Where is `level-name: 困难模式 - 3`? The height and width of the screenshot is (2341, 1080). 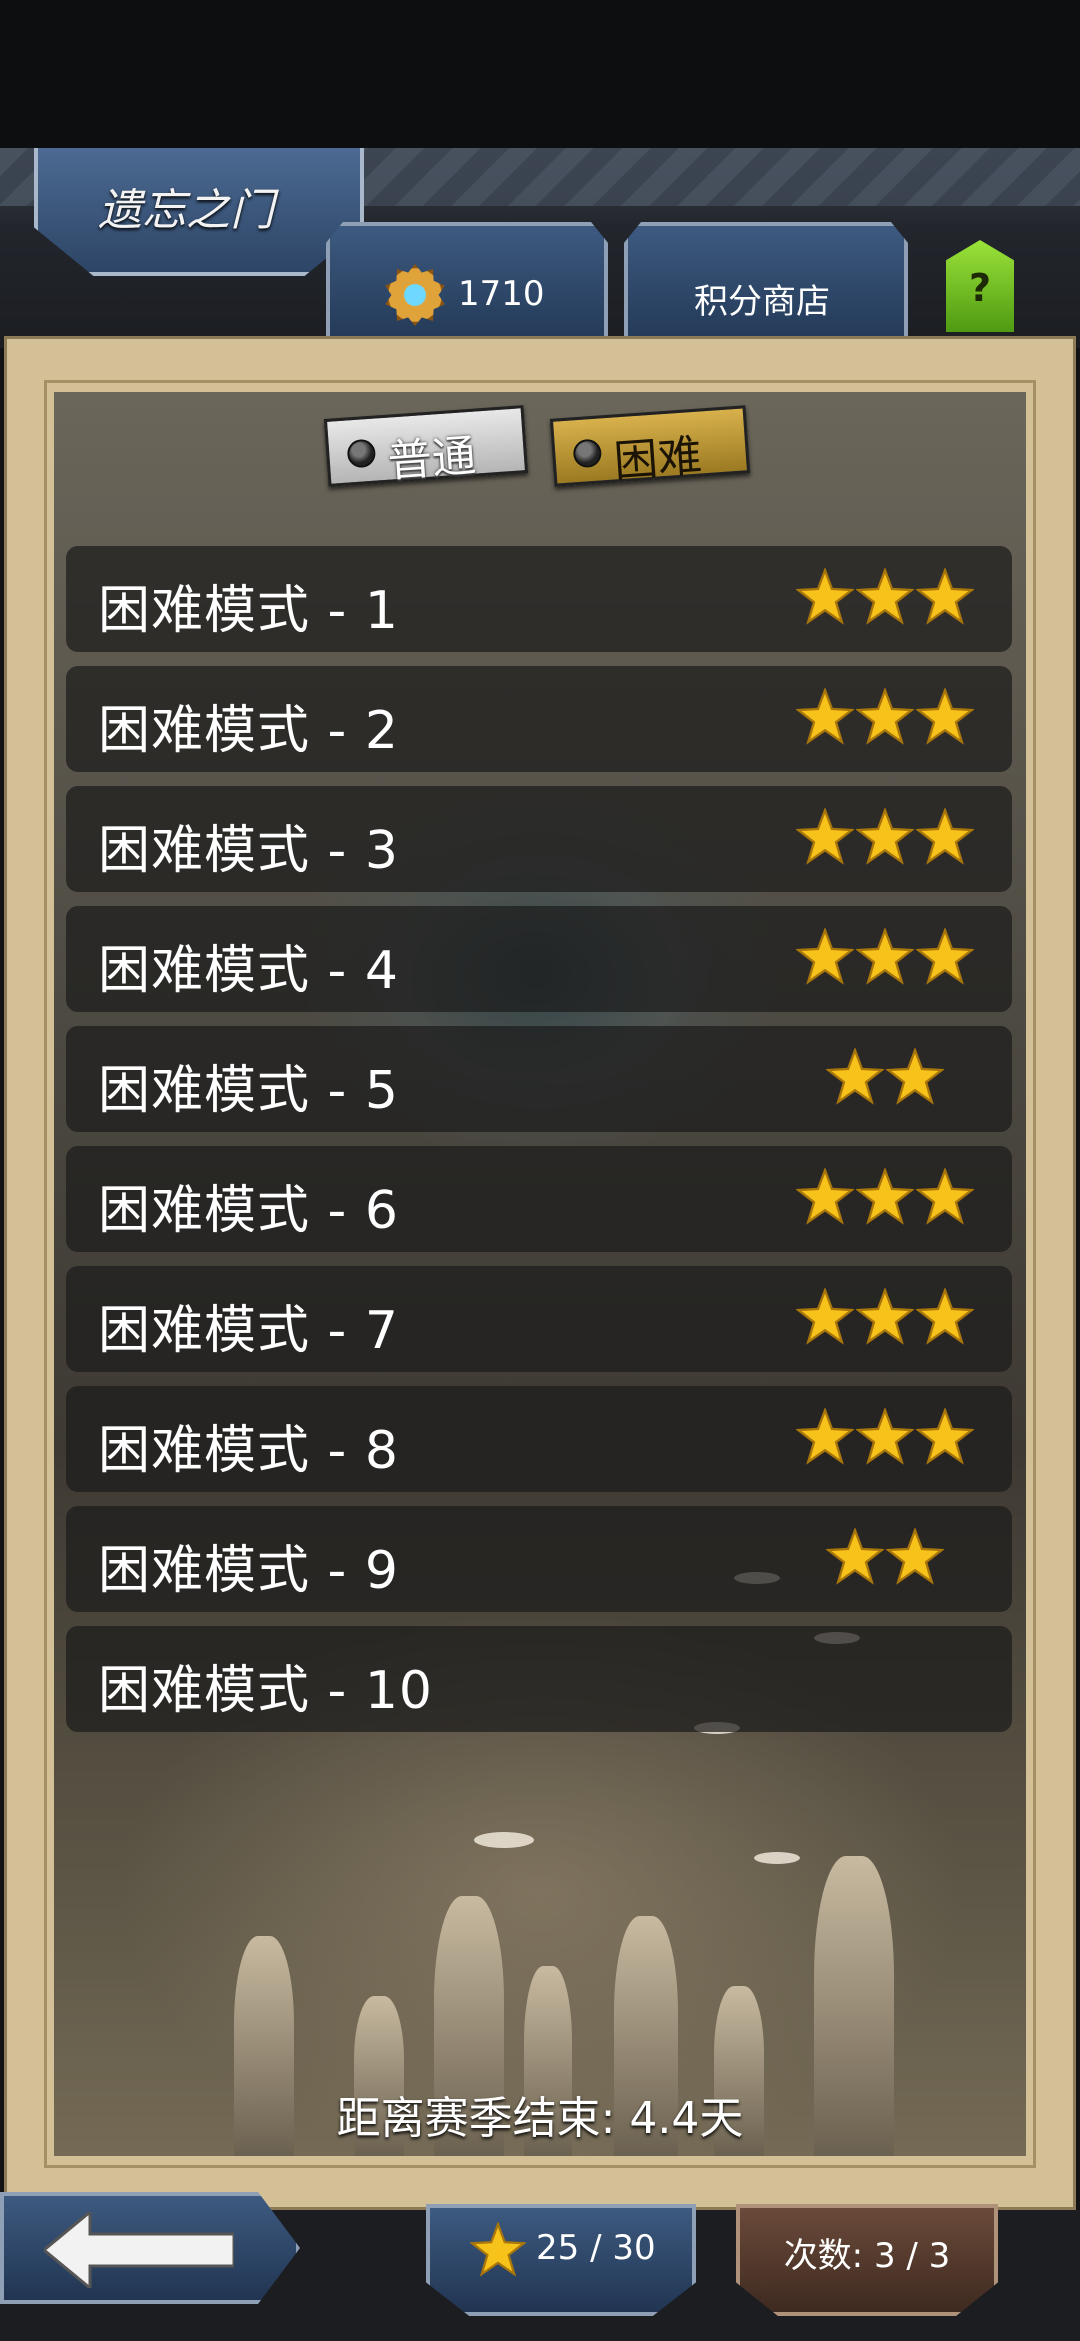
level-name: 困难模式 - 3 is located at coordinates (248, 851).